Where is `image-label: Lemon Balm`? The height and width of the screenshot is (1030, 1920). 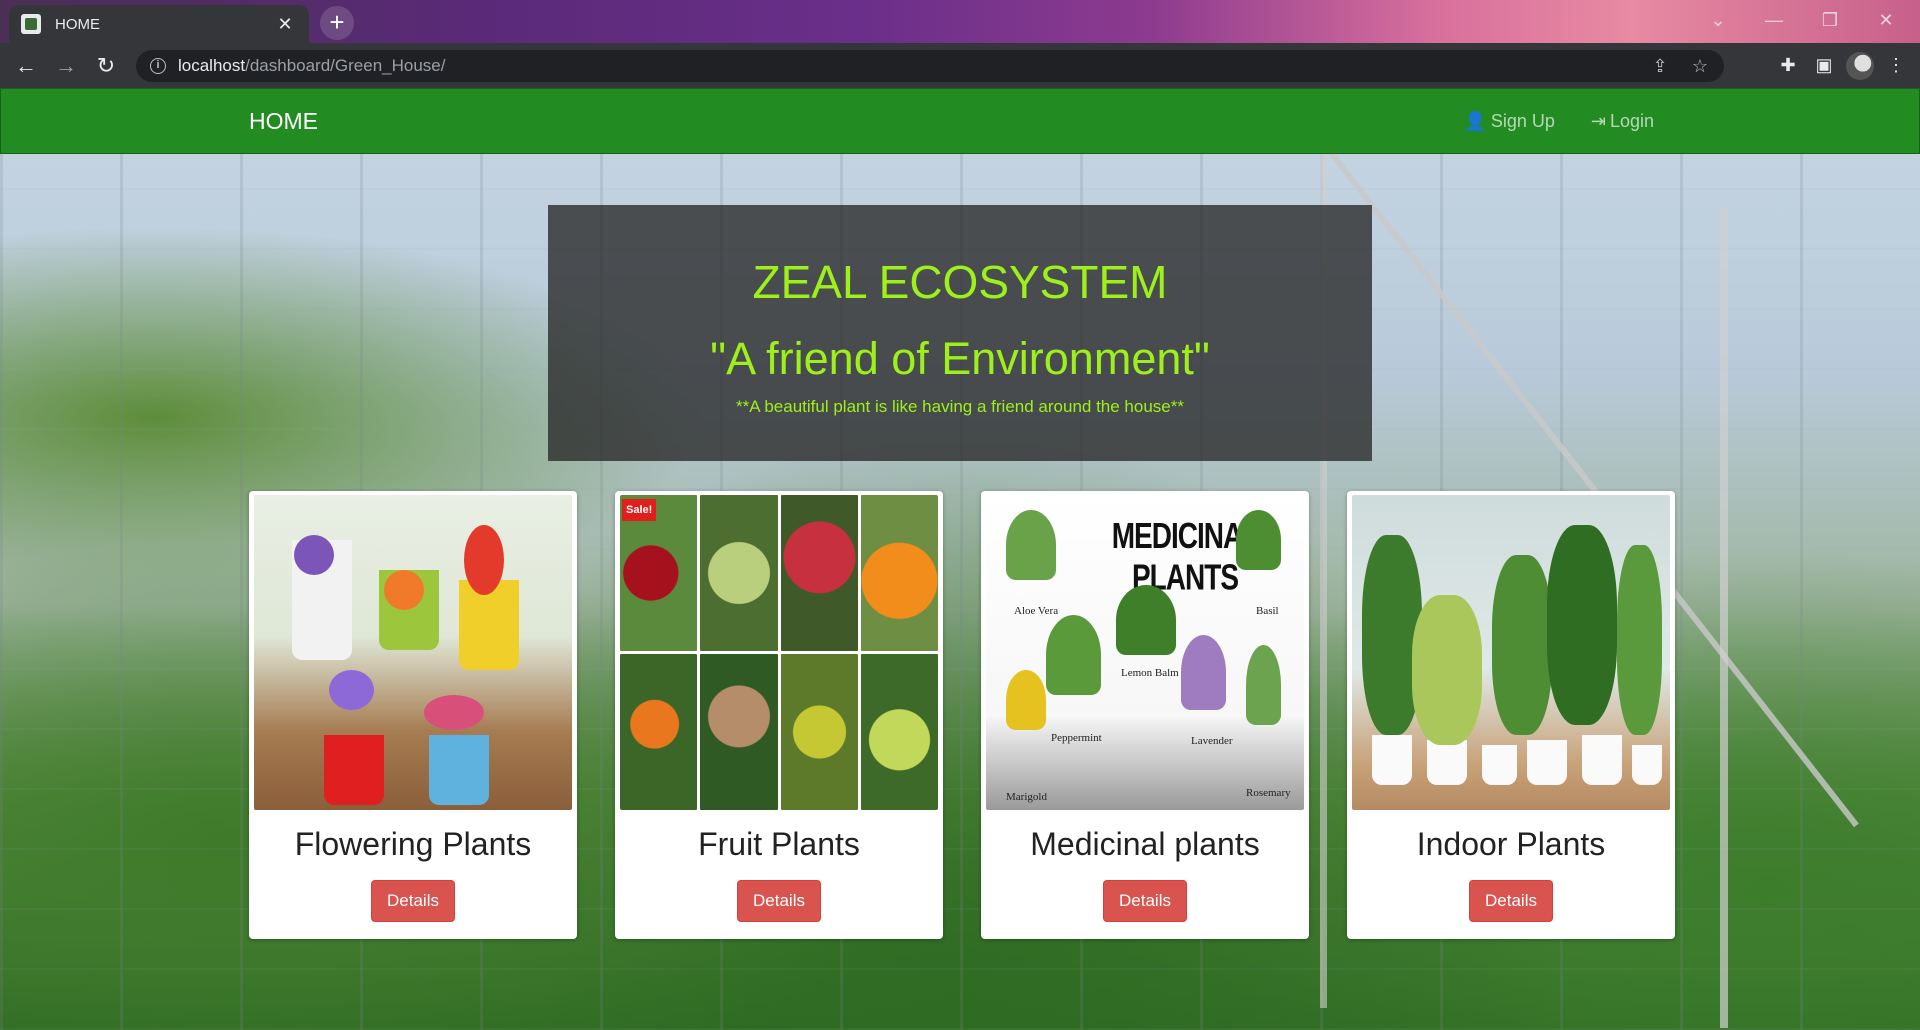
image-label: Lemon Balm is located at coordinates (1150, 673).